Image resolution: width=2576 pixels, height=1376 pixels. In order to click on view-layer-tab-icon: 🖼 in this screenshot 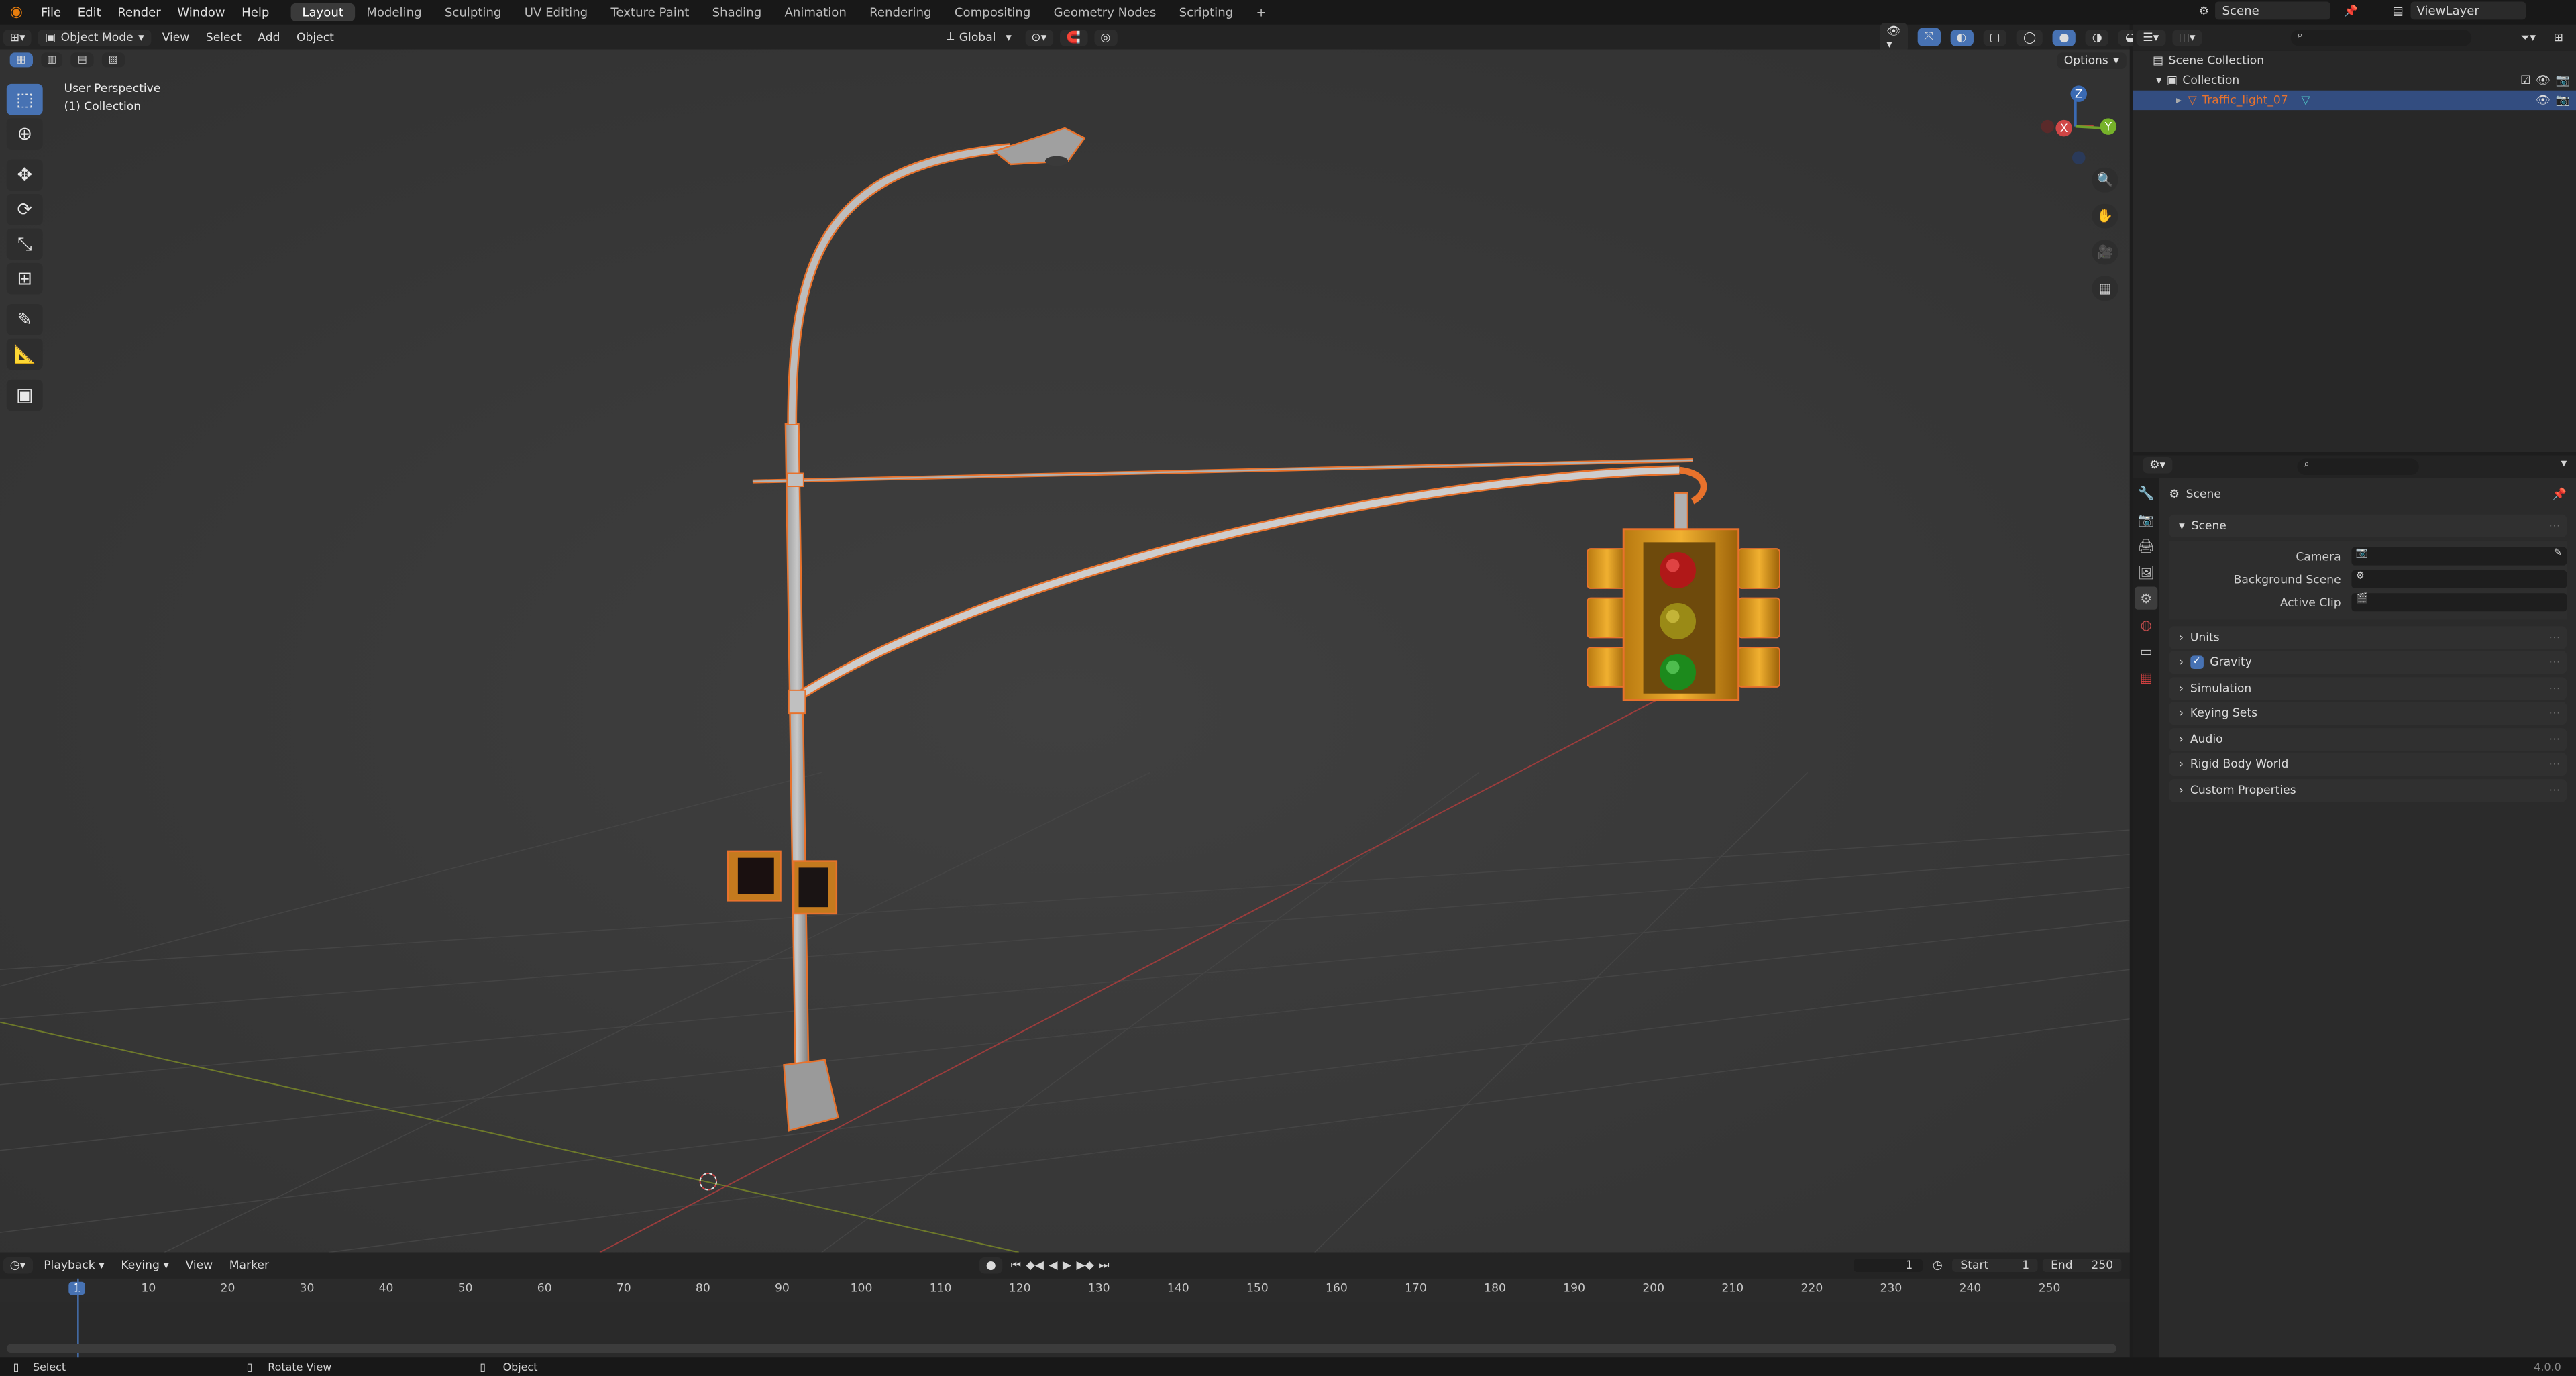, I will do `click(2146, 571)`.